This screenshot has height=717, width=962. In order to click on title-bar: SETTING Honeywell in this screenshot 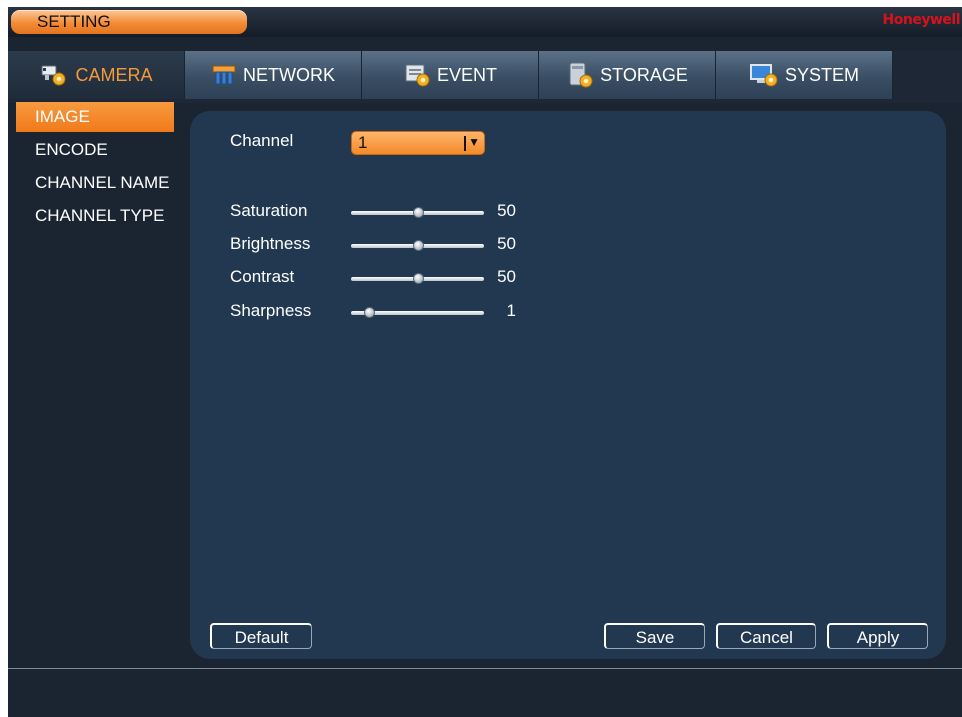, I will do `click(485, 22)`.